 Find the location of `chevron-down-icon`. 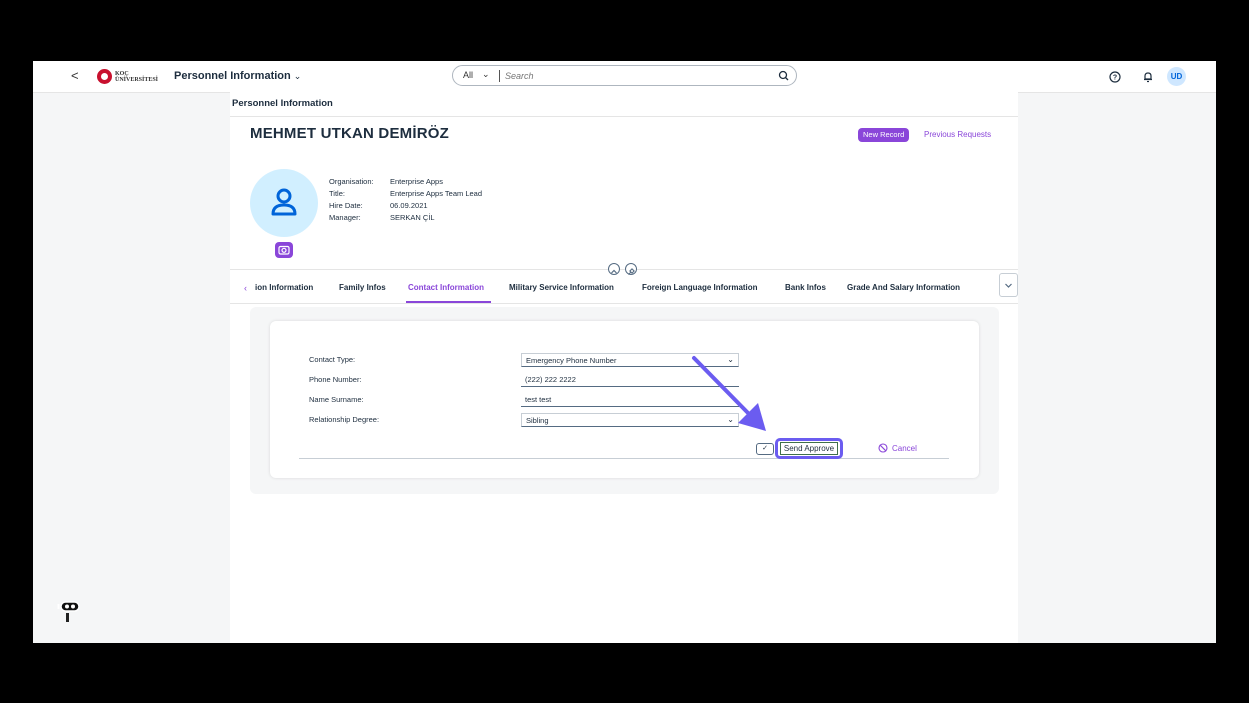

chevron-down-icon is located at coordinates (1008, 285).